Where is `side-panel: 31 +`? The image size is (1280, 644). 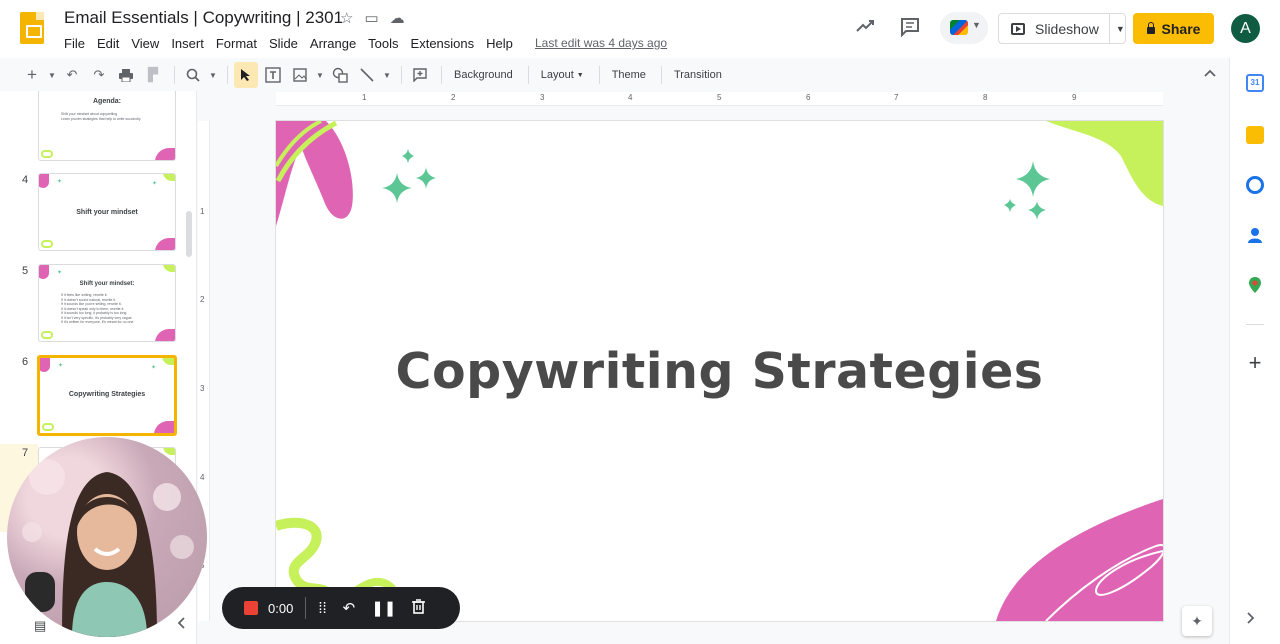
side-panel: 31 + is located at coordinates (1254, 351).